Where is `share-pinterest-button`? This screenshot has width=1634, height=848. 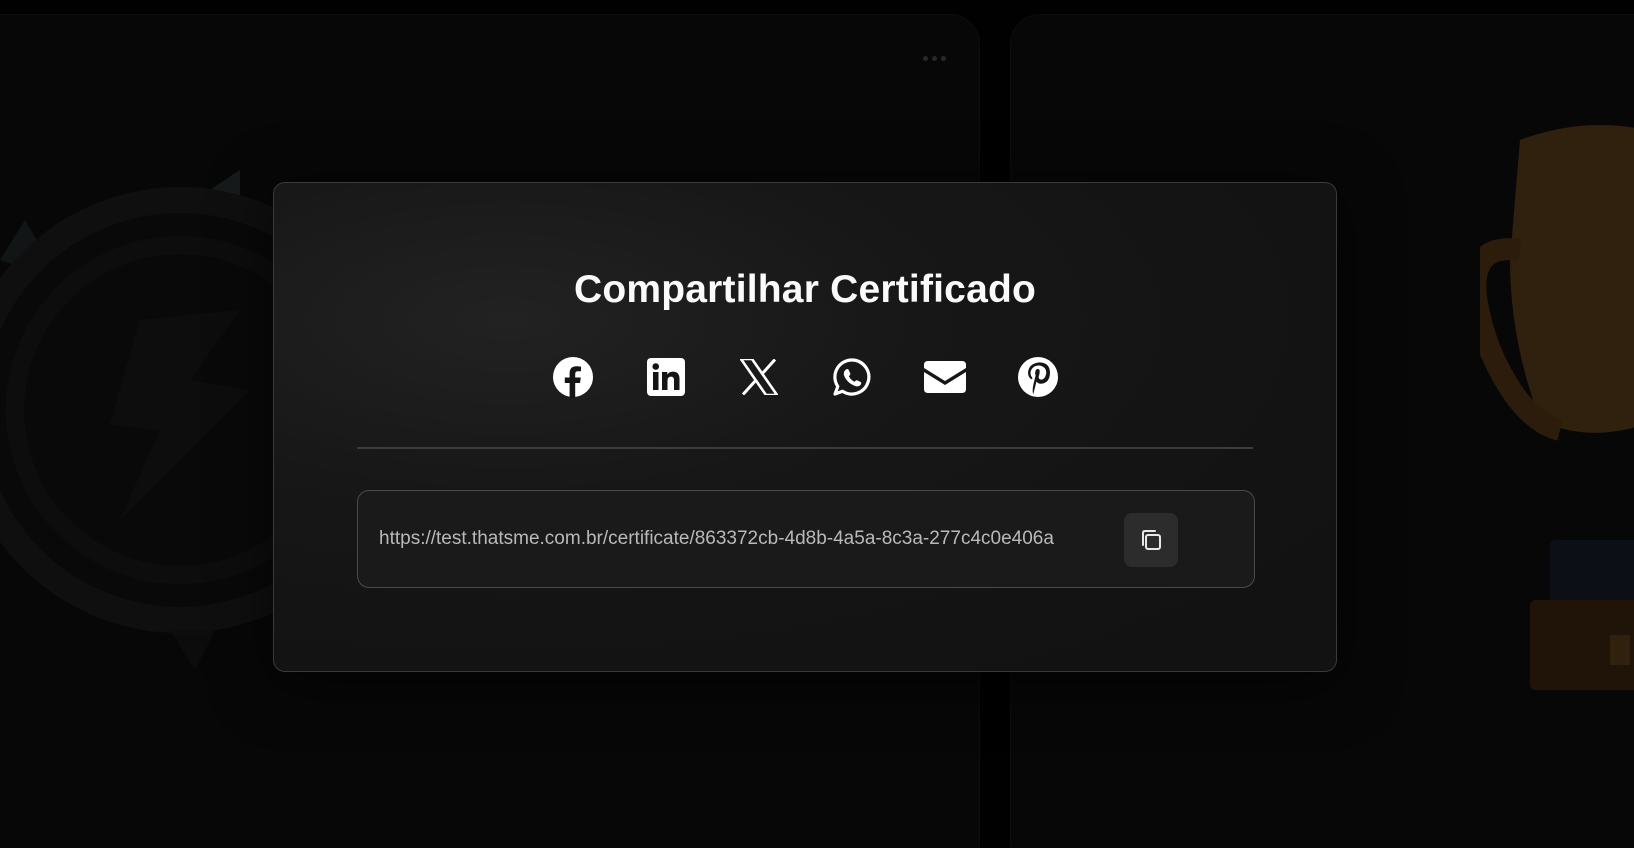
share-pinterest-button is located at coordinates (1038, 377).